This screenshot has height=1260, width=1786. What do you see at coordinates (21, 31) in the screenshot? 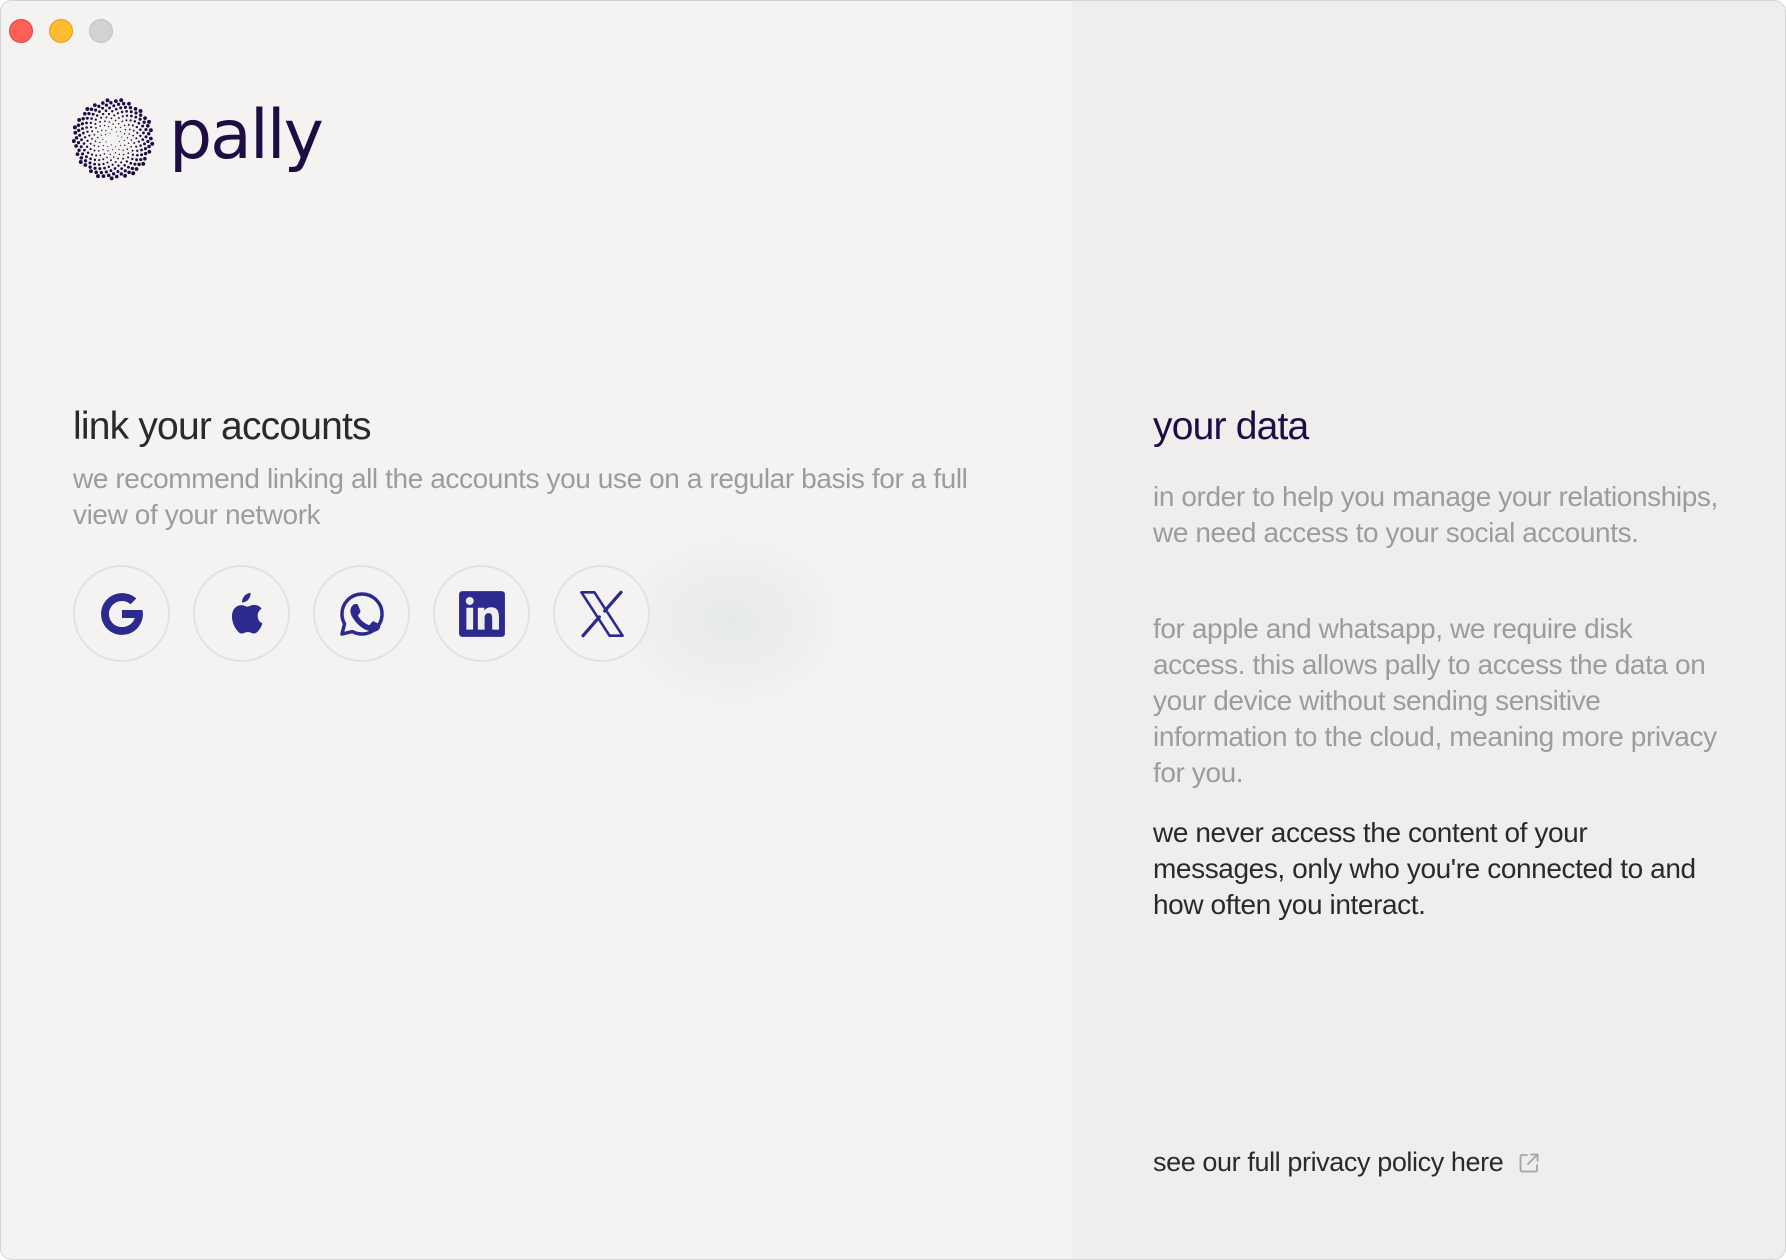
I see `window-close-button` at bounding box center [21, 31].